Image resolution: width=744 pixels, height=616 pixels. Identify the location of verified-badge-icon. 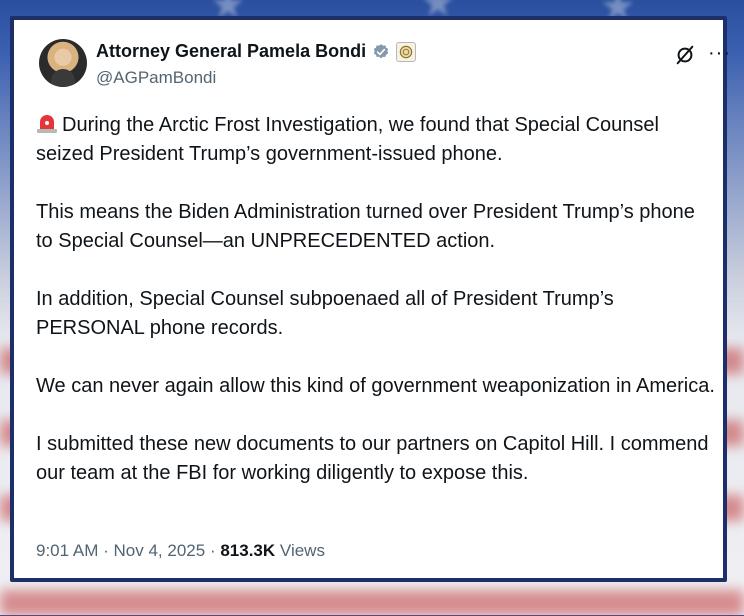
(381, 52).